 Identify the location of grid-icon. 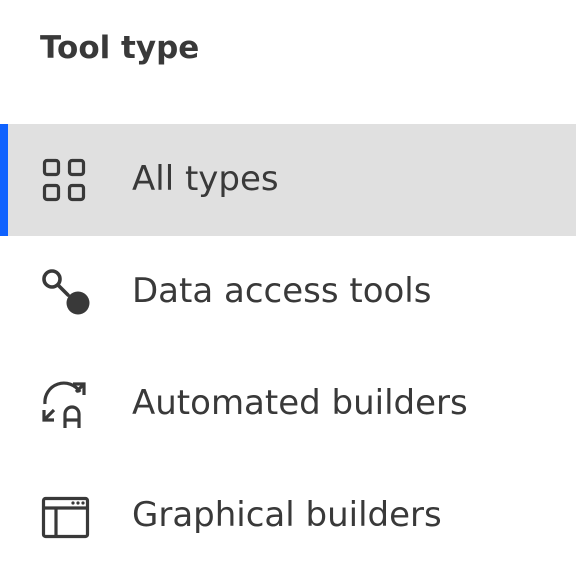
(64, 180).